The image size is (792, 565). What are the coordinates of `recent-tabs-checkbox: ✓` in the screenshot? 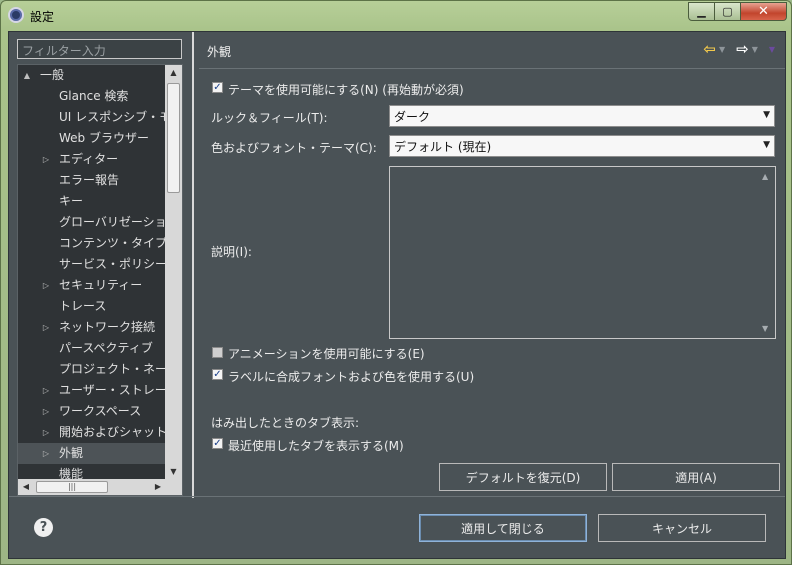 It's located at (217, 443).